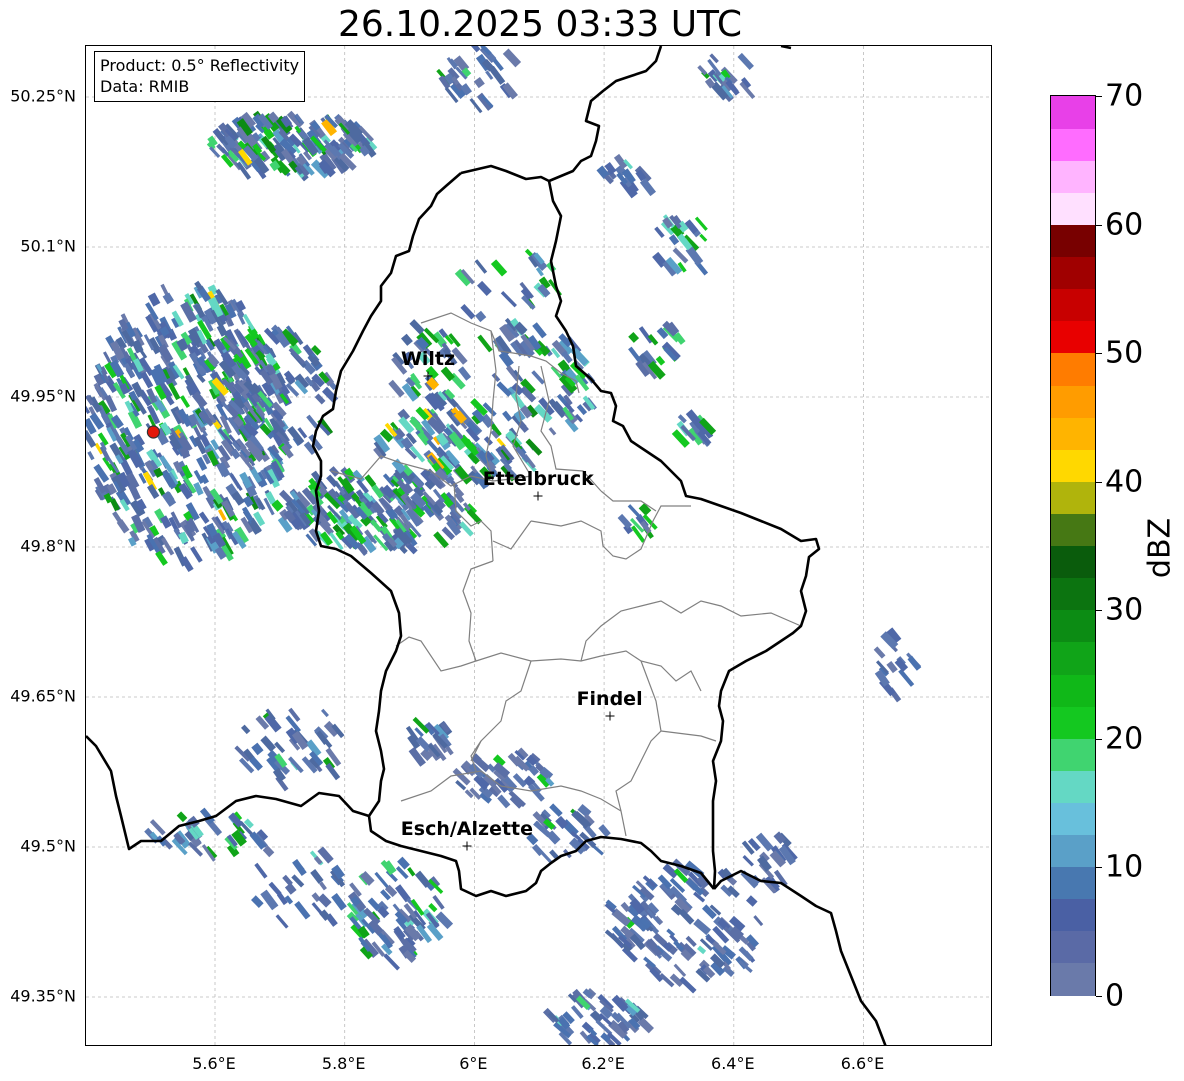  Describe the element at coordinates (473, 1063) in the screenshot. I see `lon-tick-label: 6°E` at that location.